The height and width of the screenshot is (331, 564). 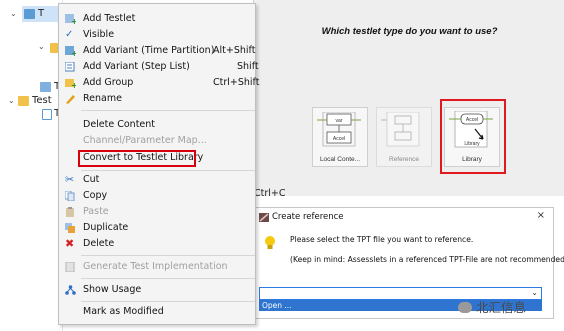 What do you see at coordinates (70, 83) in the screenshot?
I see `add-group-icon: +` at bounding box center [70, 83].